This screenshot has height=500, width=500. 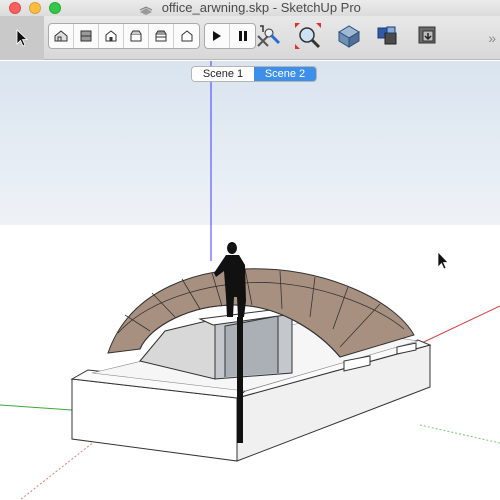 I want to click on support-post, so click(x=240, y=380).